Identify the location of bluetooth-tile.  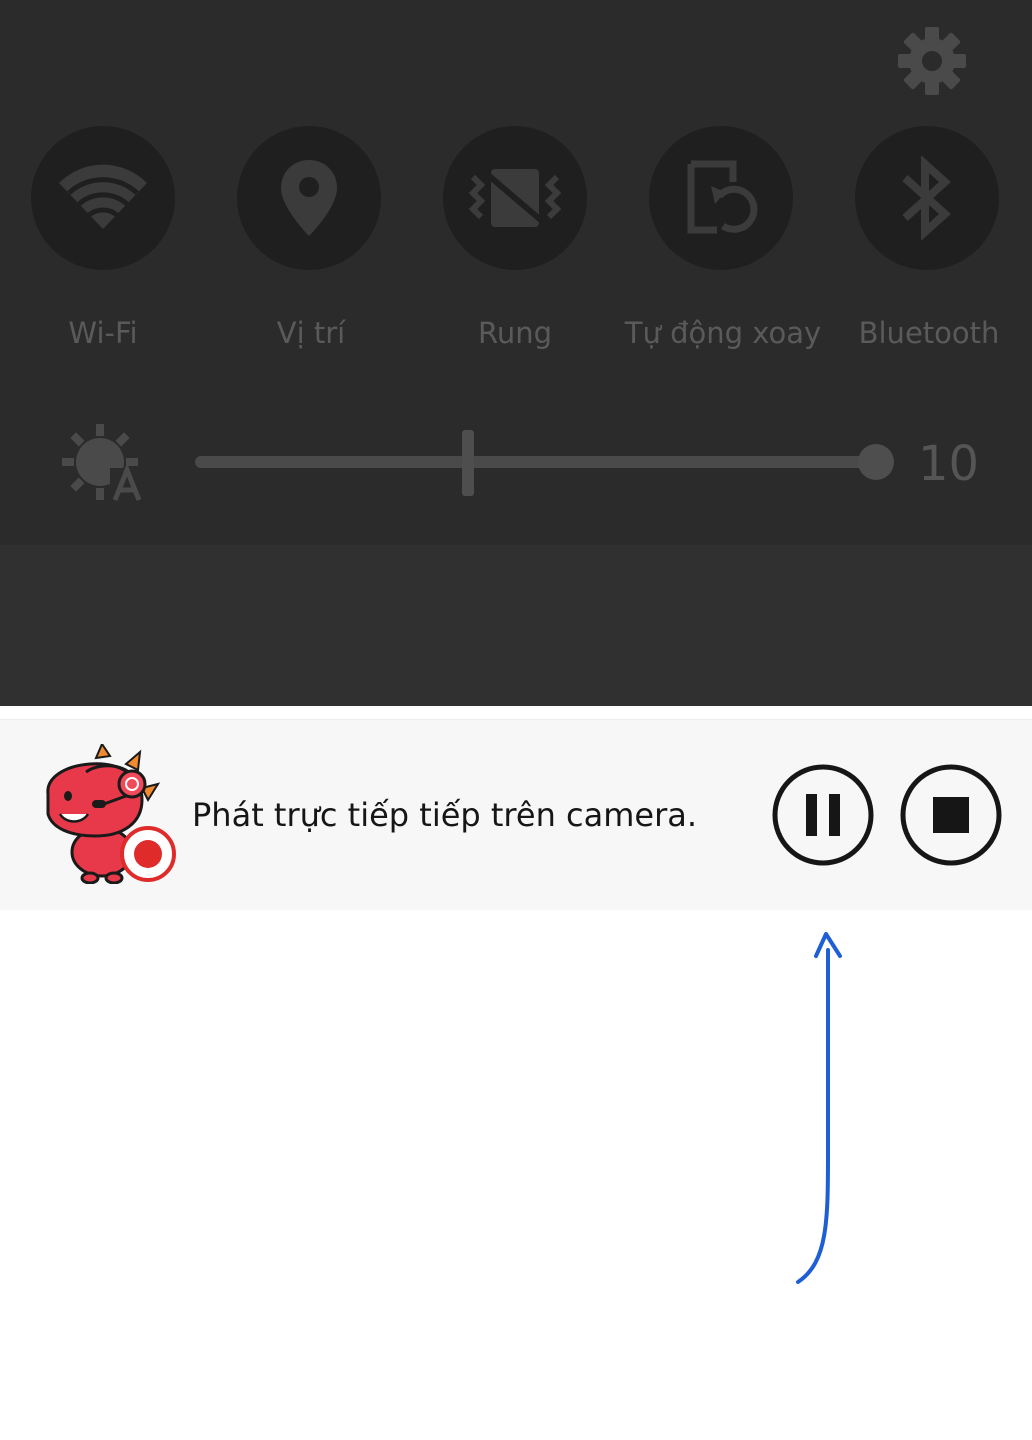
(927, 198).